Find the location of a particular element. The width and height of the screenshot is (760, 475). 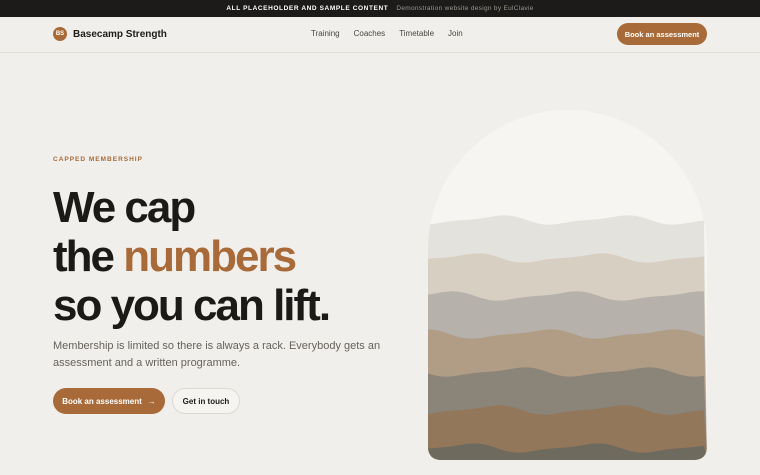

placeholder-notice: ALL PLACEHOLDER AND SAMPLE CONTENT is located at coordinates (307, 8).